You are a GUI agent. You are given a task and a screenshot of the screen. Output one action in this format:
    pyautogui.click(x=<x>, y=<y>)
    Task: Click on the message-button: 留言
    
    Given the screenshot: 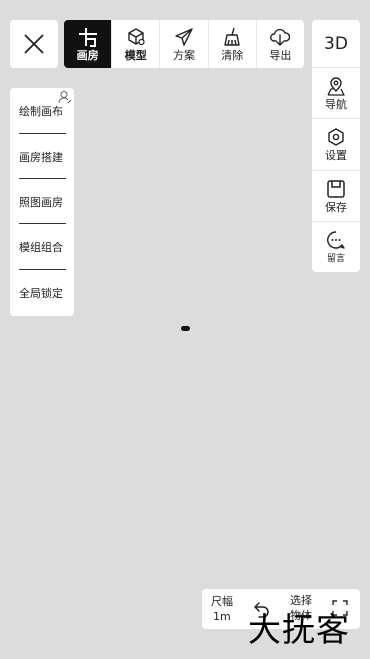 What is the action you would take?
    pyautogui.click(x=336, y=247)
    